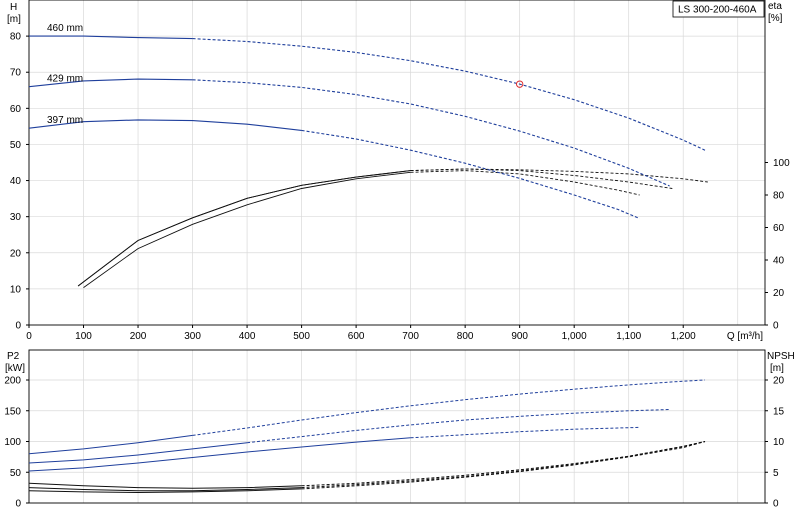  What do you see at coordinates (16, 73) in the screenshot?
I see `y-left-tick-label: 70` at bounding box center [16, 73].